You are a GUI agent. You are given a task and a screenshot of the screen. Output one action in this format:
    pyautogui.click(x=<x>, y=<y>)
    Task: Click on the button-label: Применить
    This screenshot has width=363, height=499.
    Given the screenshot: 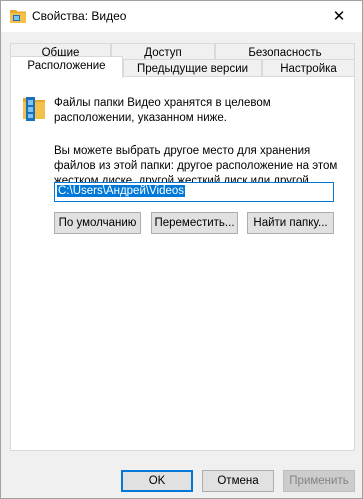 What is the action you would take?
    pyautogui.click(x=319, y=481)
    